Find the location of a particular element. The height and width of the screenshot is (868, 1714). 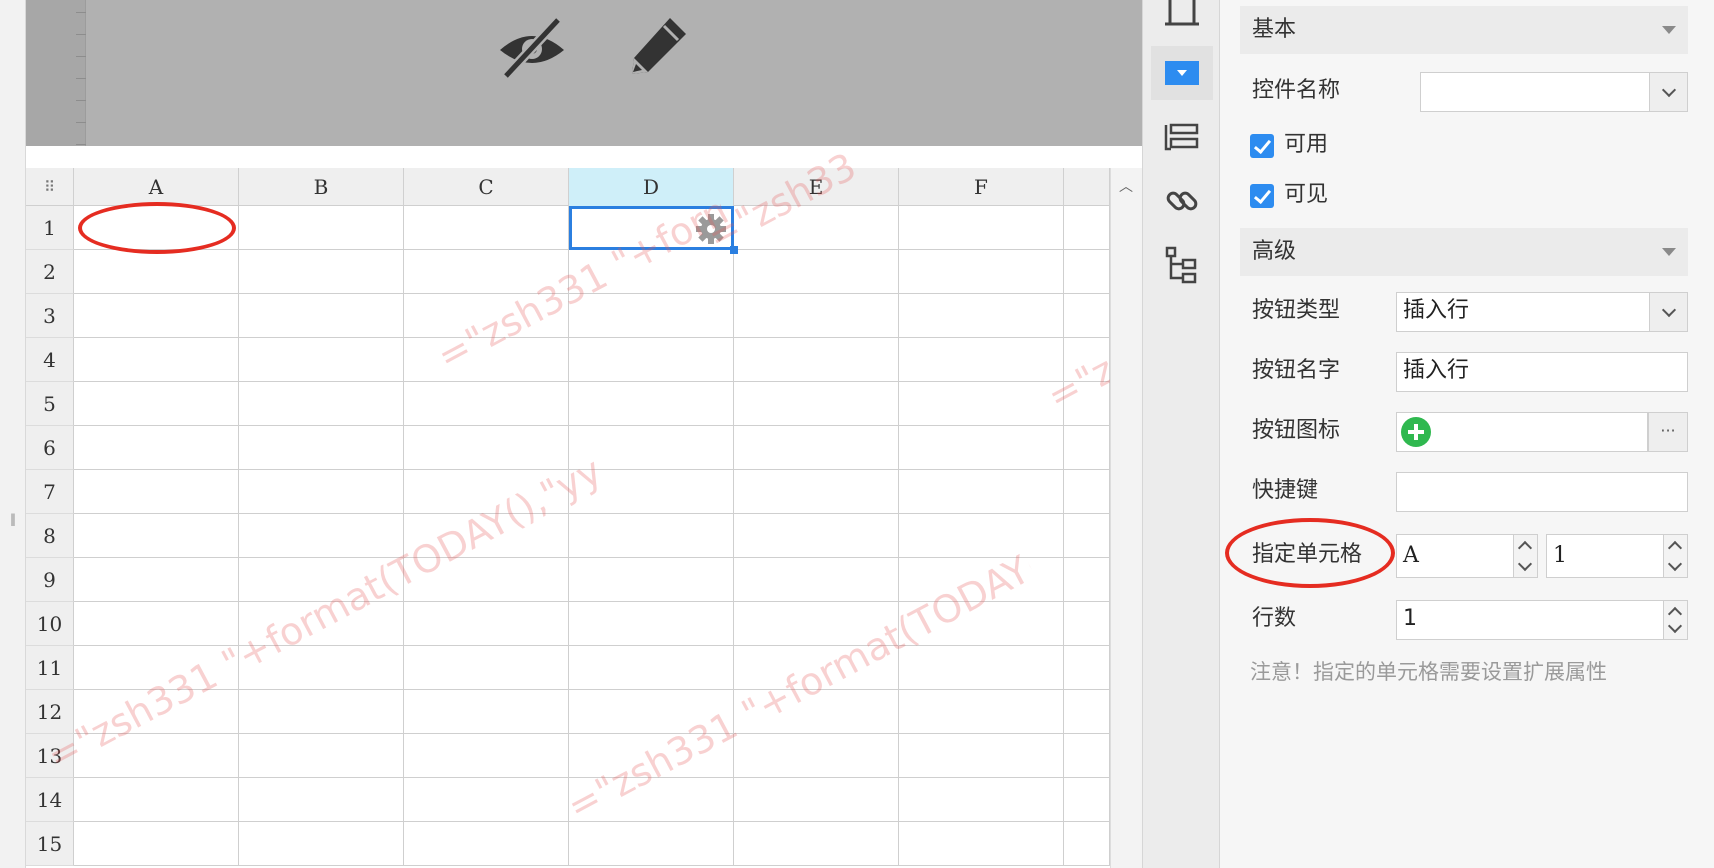

cell-b12 is located at coordinates (321, 712).